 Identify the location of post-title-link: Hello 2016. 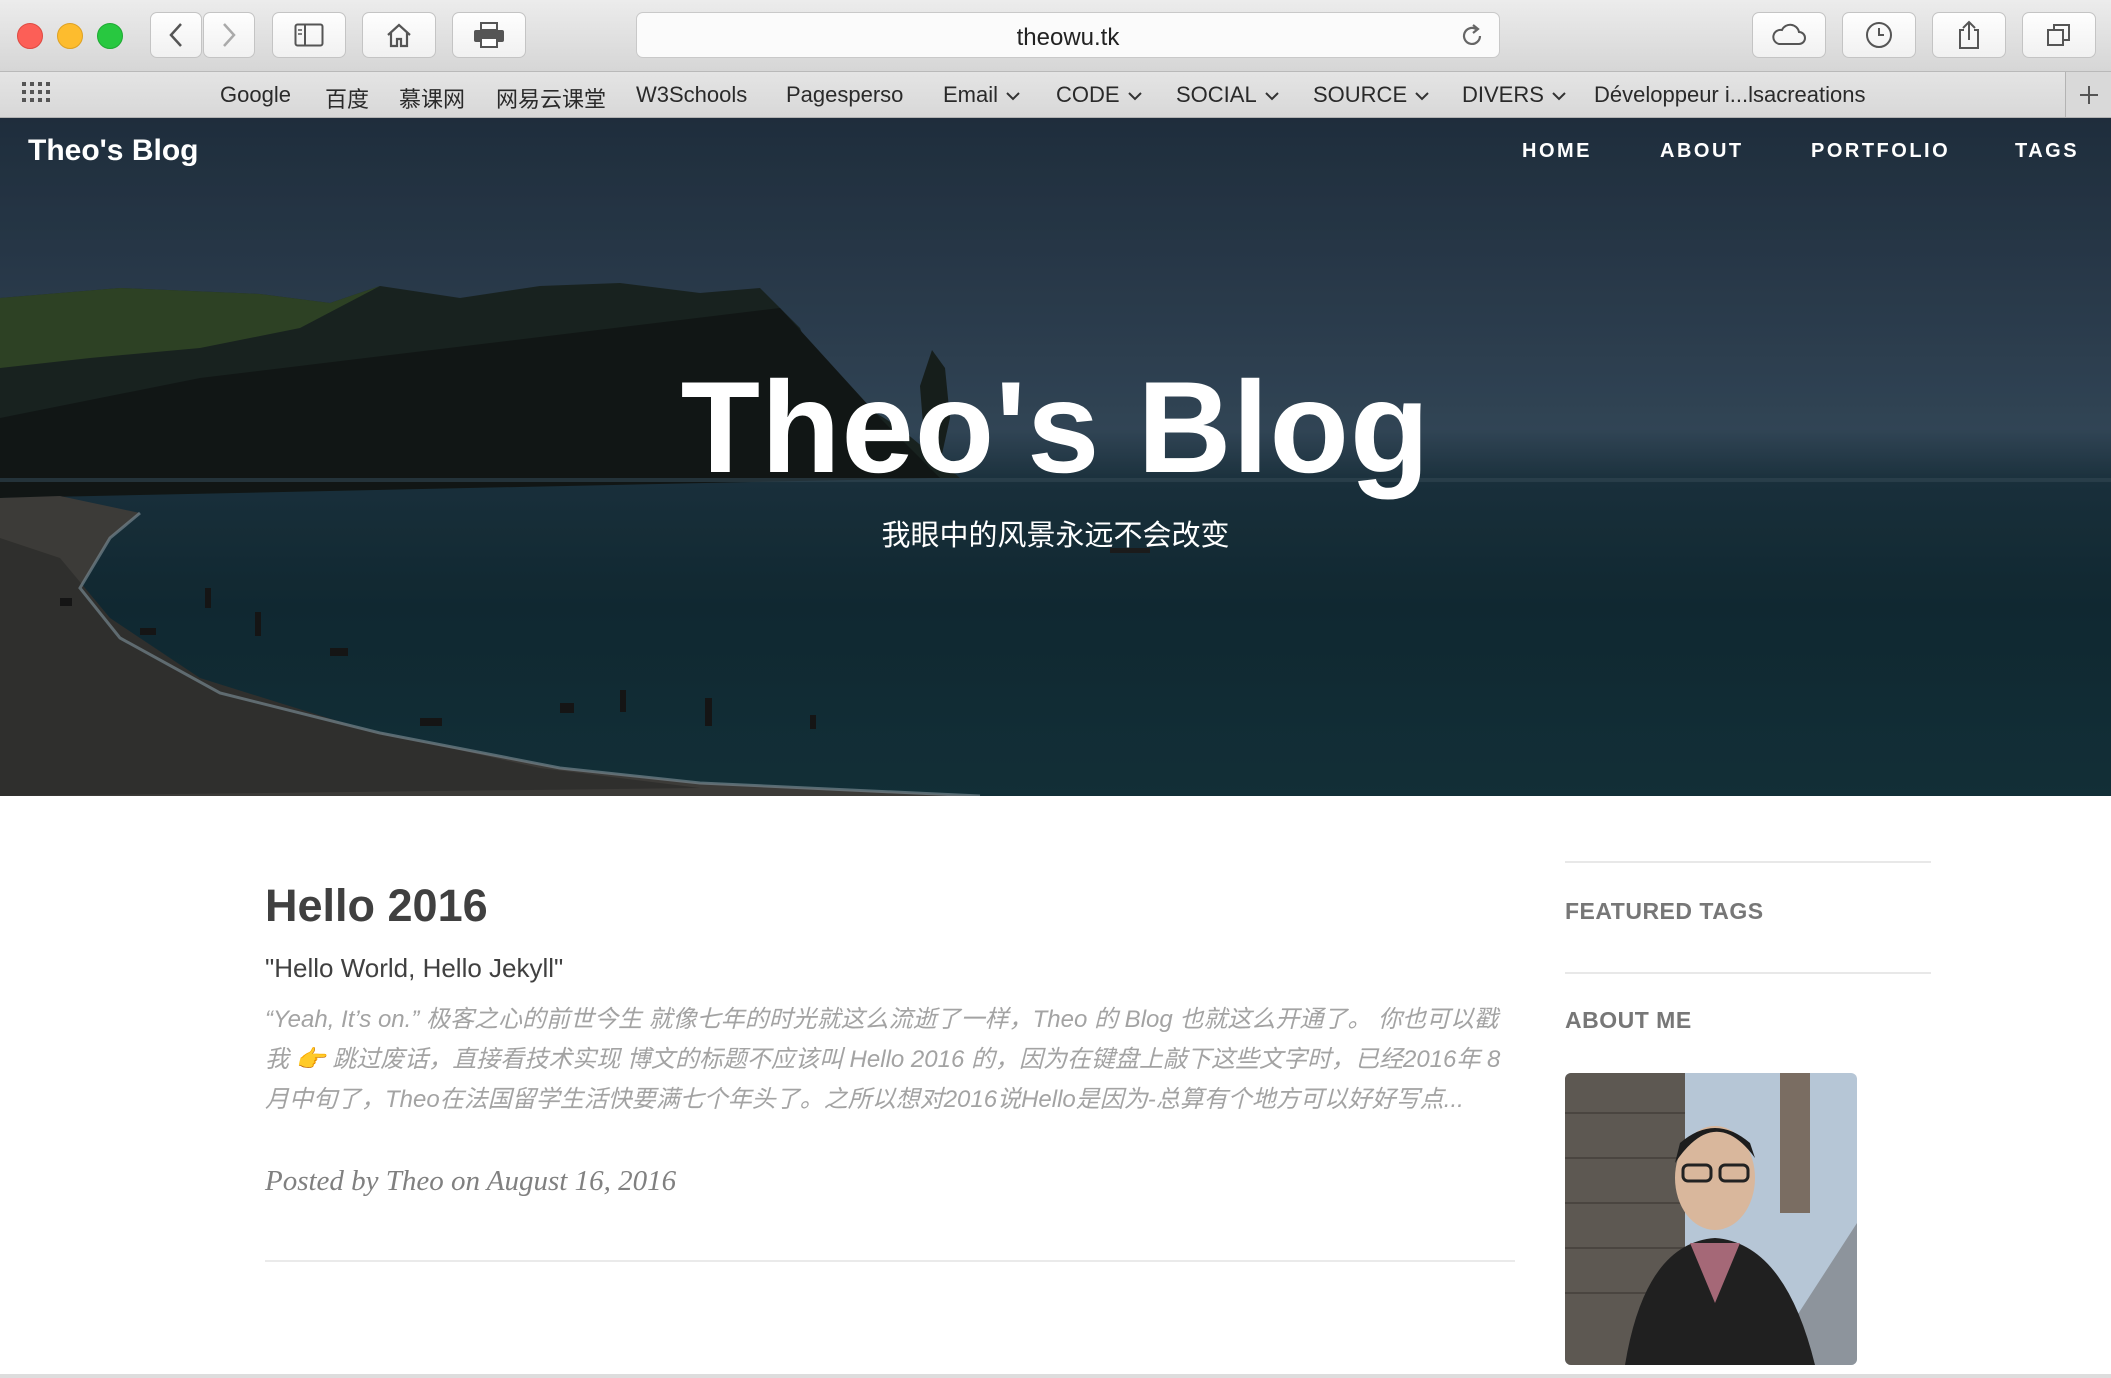
(376, 906).